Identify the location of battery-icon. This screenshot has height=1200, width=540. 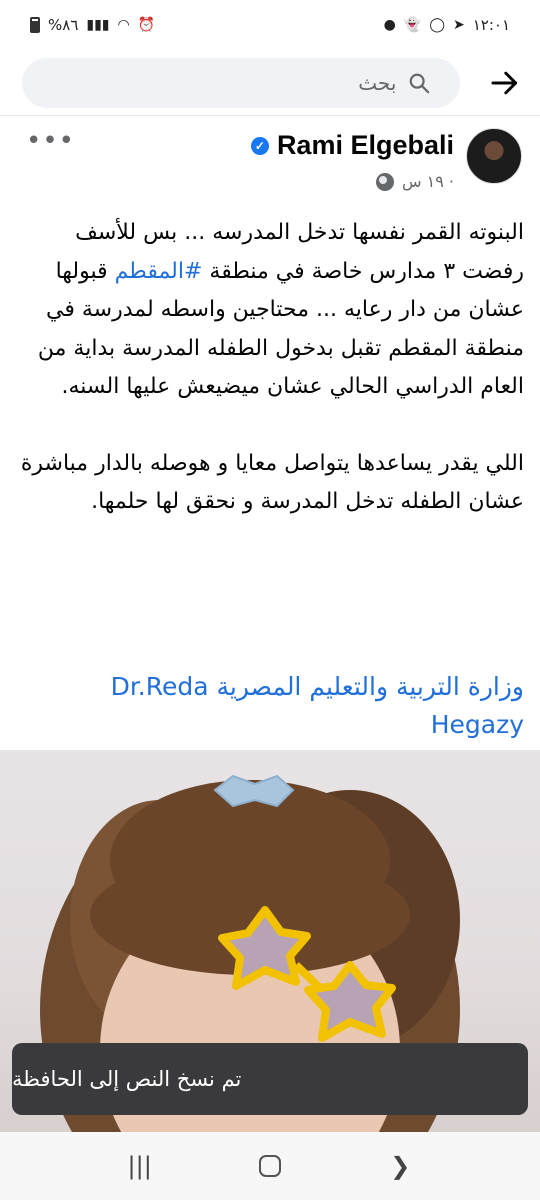
(35, 25).